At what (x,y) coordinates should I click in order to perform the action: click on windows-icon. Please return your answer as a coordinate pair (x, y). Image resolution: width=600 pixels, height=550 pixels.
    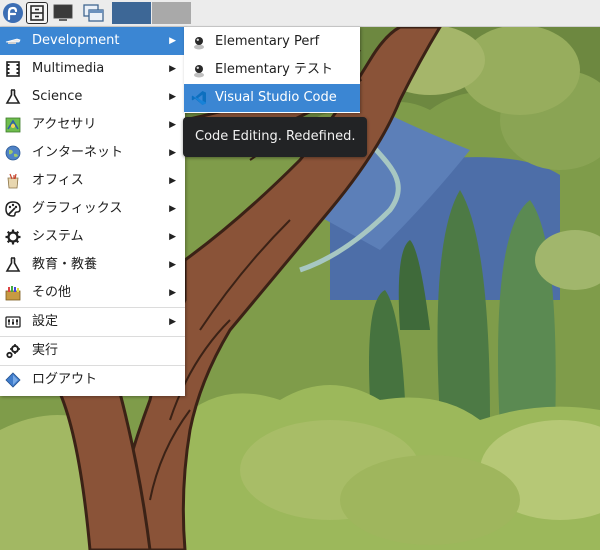
    Looking at the image, I should click on (93, 13).